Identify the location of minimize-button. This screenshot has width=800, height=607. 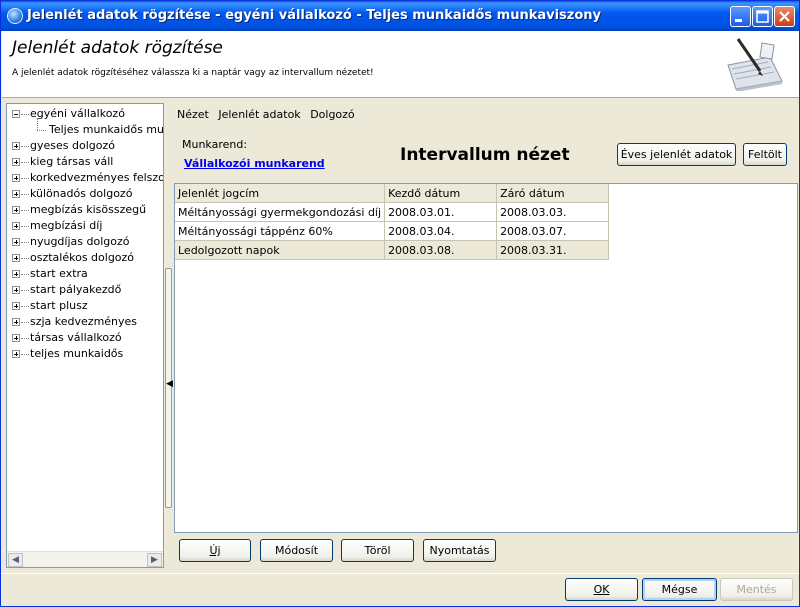
(740, 16).